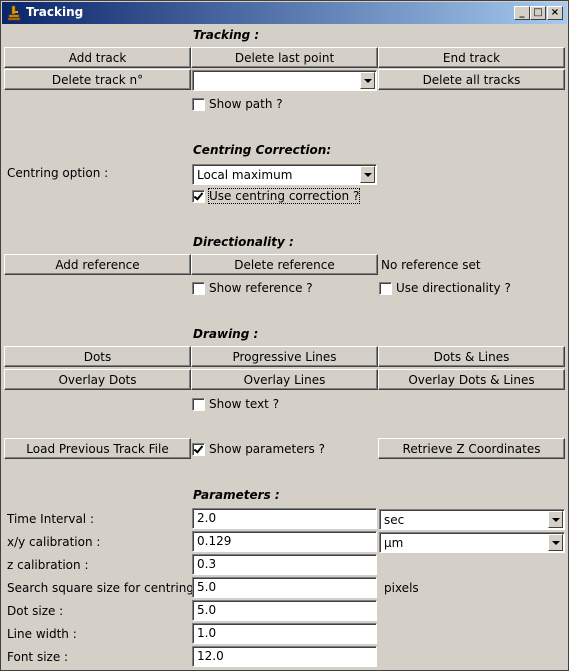 This screenshot has width=569, height=671. What do you see at coordinates (58, 173) in the screenshot?
I see `centring-option-label: Centring option :` at bounding box center [58, 173].